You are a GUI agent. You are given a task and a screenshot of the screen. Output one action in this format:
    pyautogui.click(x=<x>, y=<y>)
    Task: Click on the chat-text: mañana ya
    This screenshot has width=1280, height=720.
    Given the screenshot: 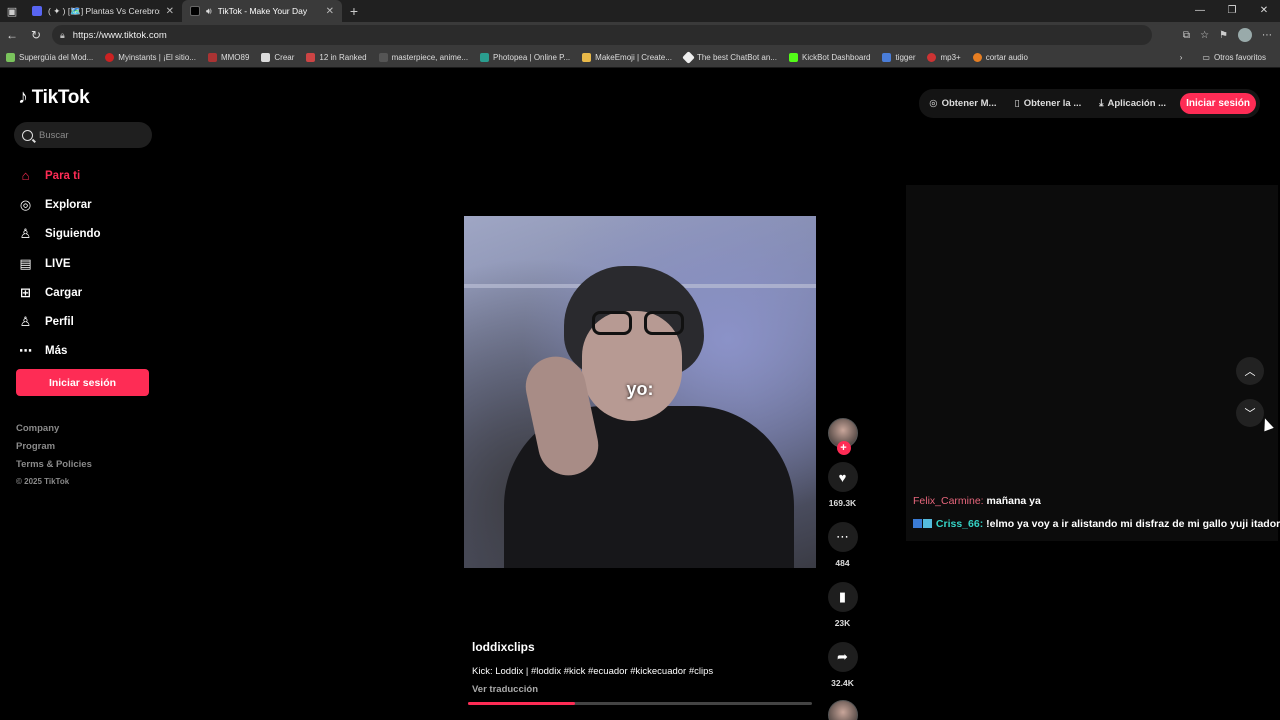 What is the action you would take?
    pyautogui.click(x=1013, y=501)
    